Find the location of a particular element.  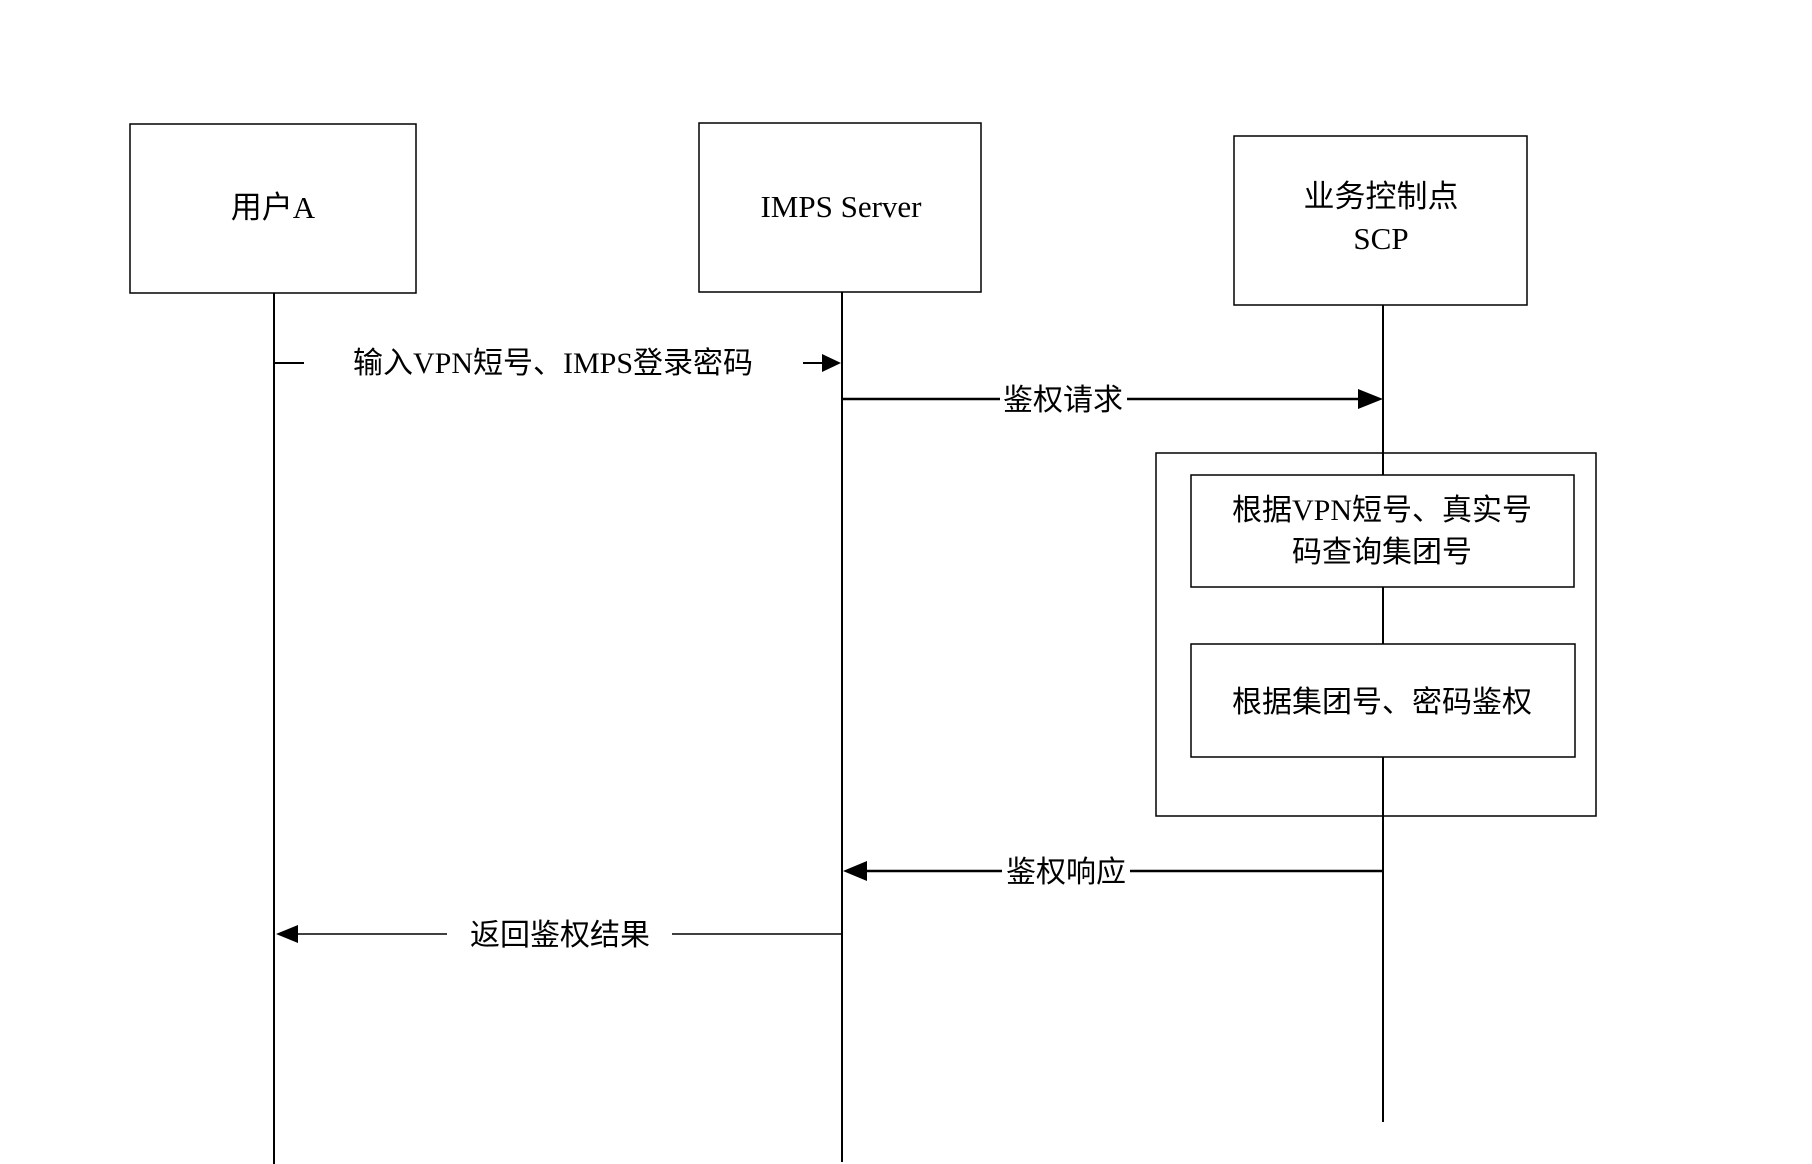

message-label: 返回鉴权结果 is located at coordinates (560, 935).